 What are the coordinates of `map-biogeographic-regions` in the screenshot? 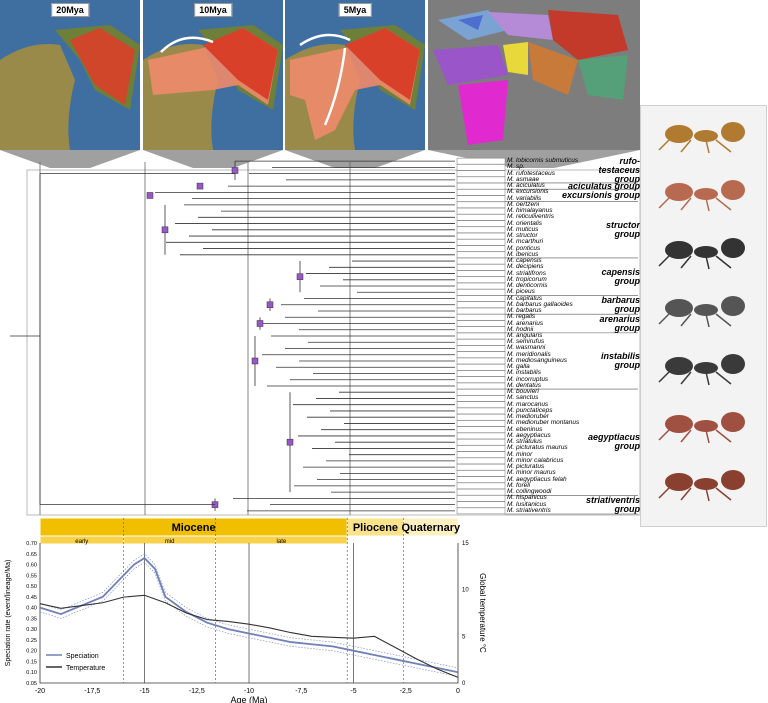 It's located at (534, 75).